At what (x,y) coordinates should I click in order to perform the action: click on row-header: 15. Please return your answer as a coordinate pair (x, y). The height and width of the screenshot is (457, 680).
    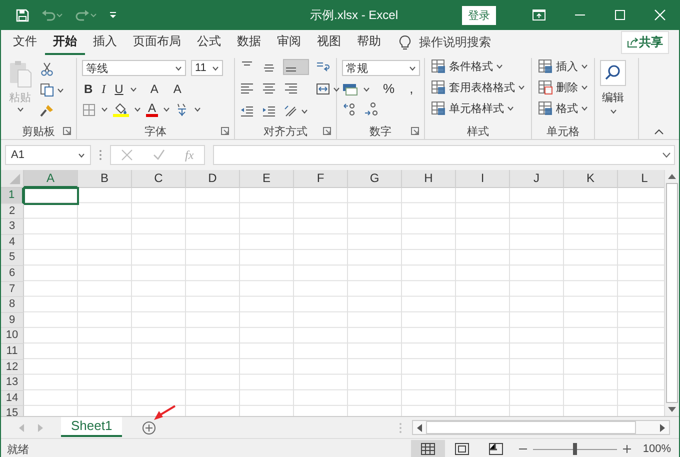
    Looking at the image, I should click on (12, 411).